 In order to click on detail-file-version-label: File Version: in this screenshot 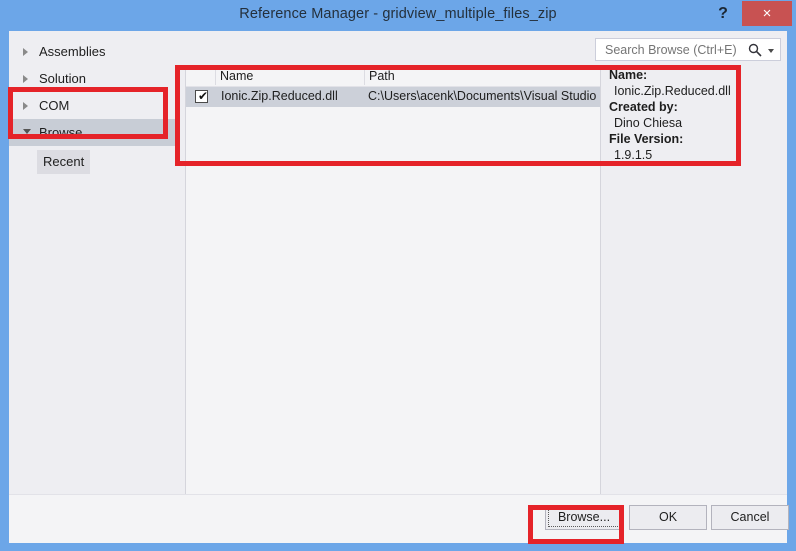, I will do `click(646, 139)`.